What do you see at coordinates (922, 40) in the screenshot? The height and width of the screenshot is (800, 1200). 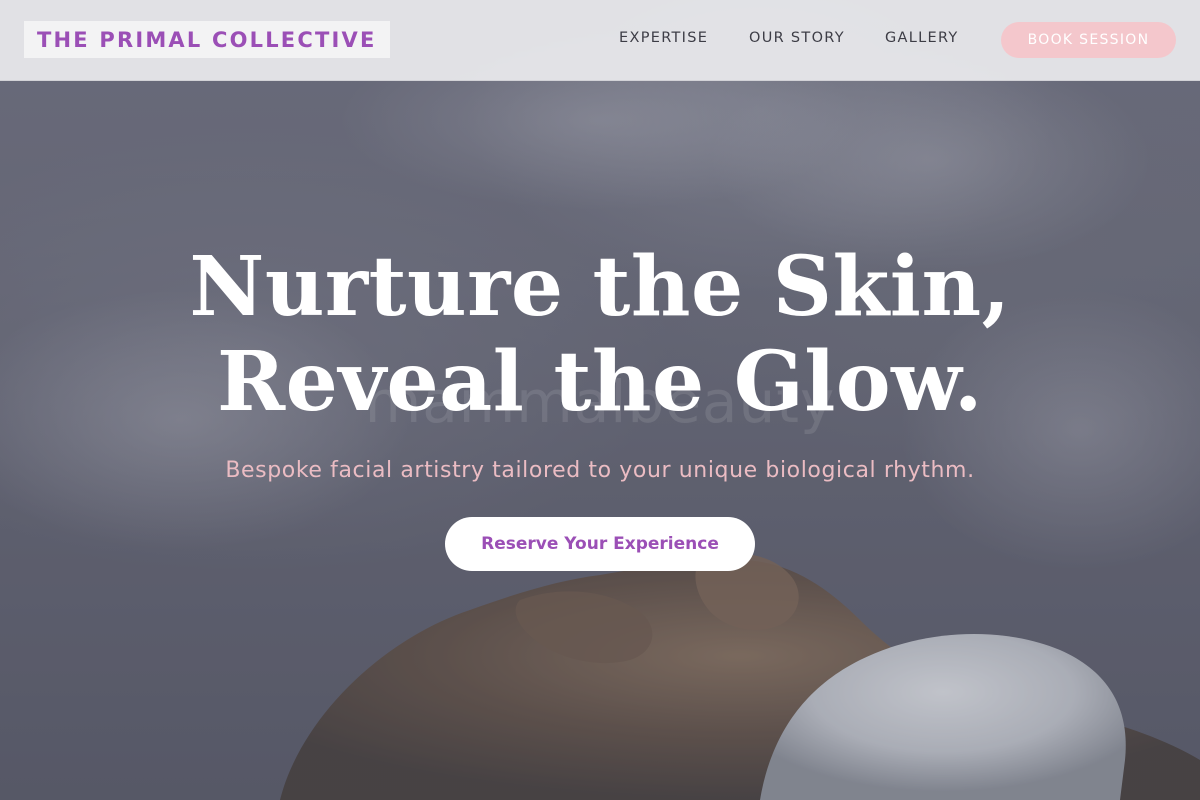 I see `nav-link-gallery: GALLERY` at bounding box center [922, 40].